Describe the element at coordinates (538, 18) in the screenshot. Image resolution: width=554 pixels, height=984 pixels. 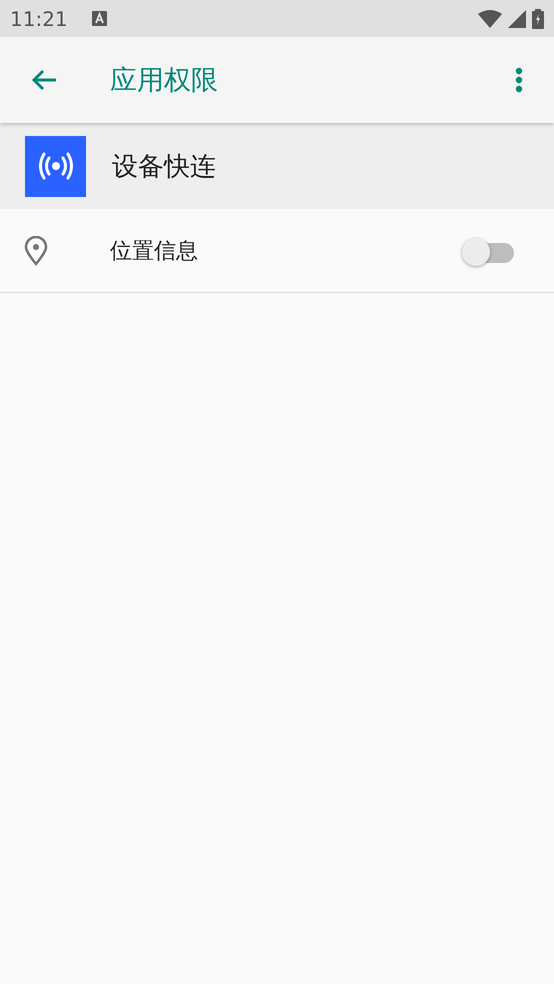
I see `battery-icon` at that location.